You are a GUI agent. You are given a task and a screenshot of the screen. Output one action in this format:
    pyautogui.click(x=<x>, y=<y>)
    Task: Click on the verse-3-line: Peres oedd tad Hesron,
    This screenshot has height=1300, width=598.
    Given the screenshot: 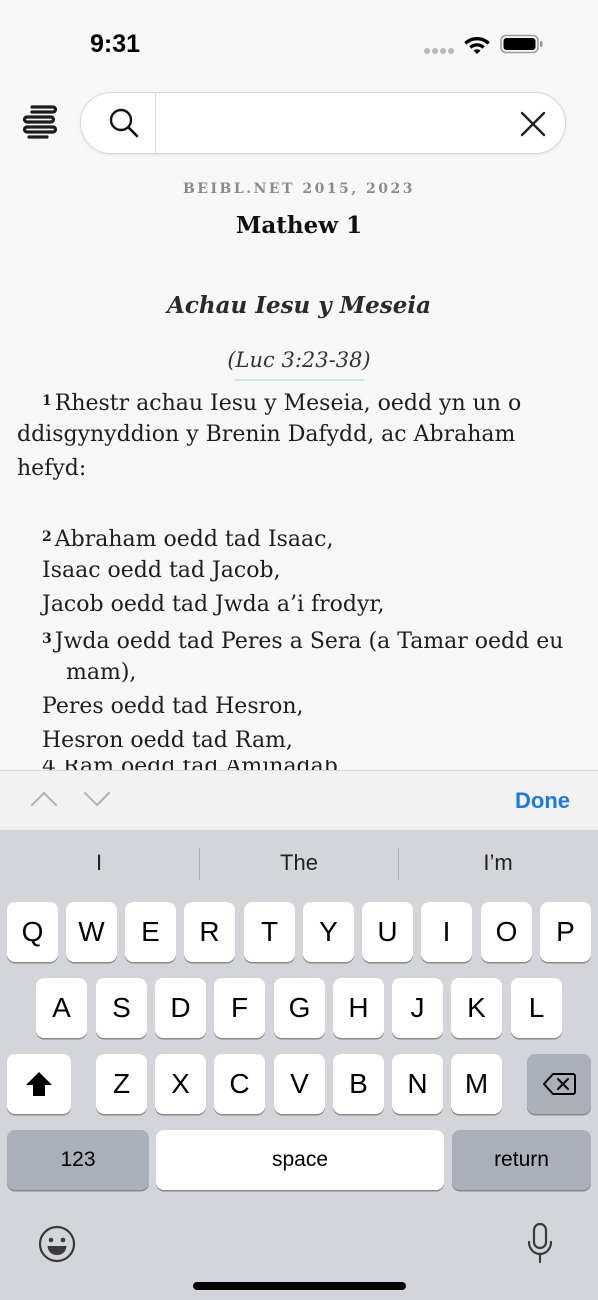 What is the action you would take?
    pyautogui.click(x=173, y=706)
    